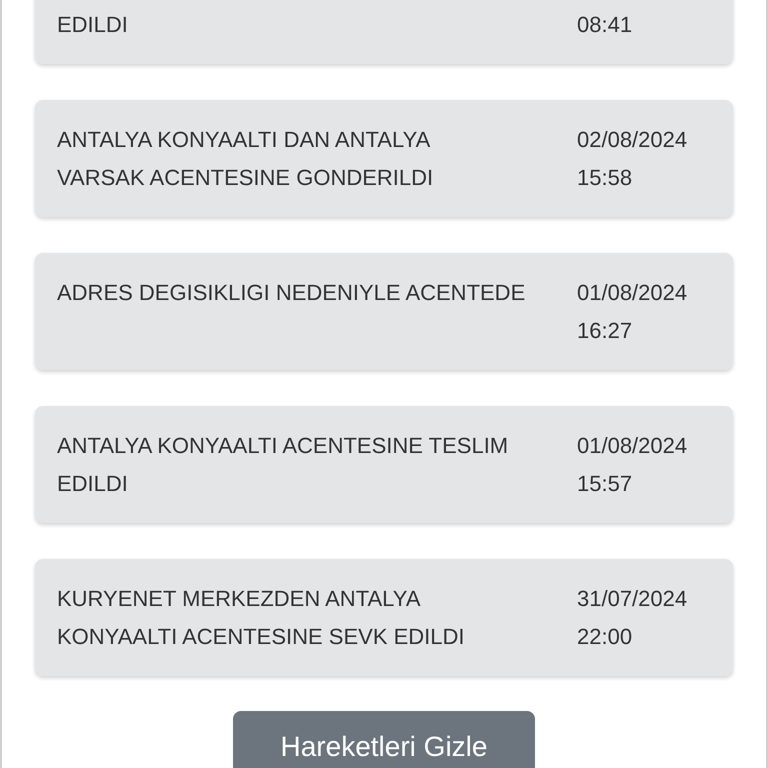 This screenshot has width=768, height=768. I want to click on movement-description: KURYENET MERKEZDEN ANTALYA KONYAALTI ACENTESINE SEVK EDILDI, so click(261, 618).